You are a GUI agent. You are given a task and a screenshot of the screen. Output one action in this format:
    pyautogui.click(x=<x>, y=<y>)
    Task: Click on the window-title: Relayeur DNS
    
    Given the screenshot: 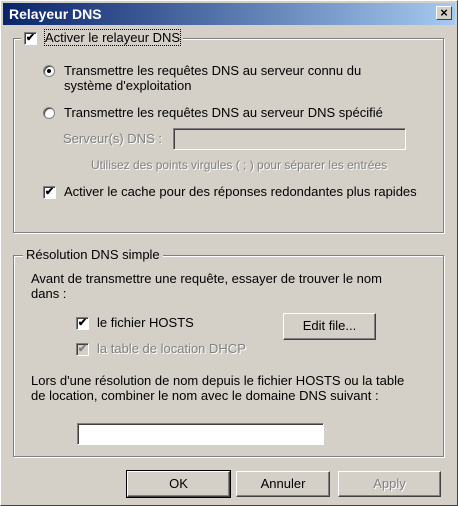 What is the action you would take?
    pyautogui.click(x=55, y=14)
    